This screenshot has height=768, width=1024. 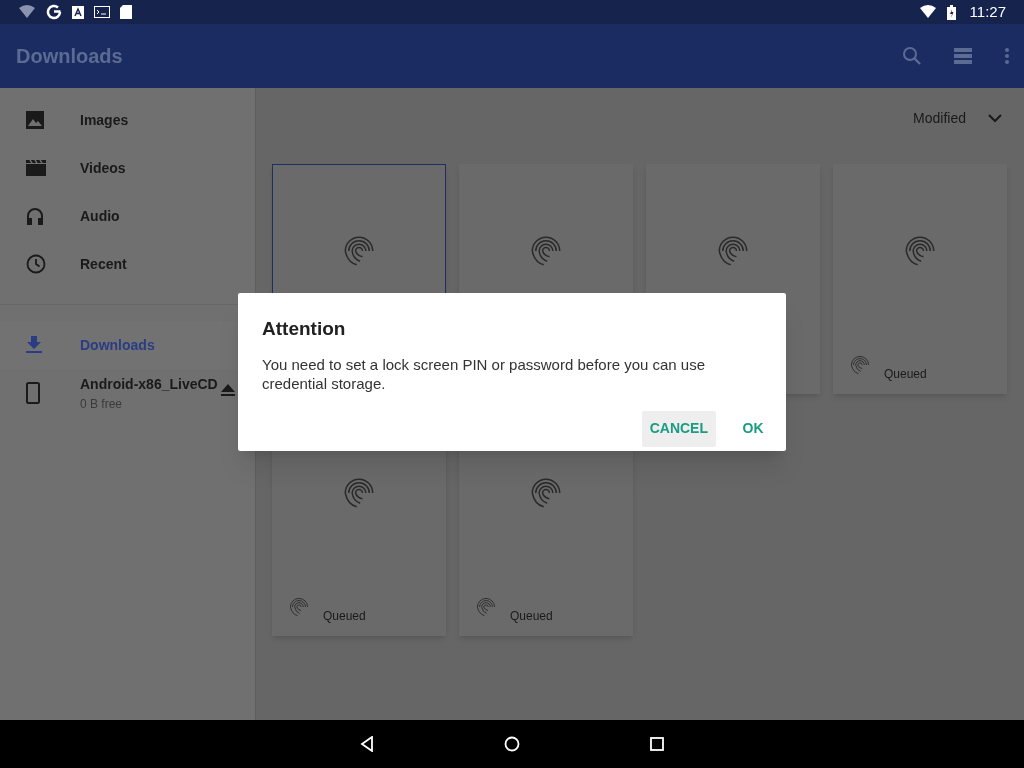 What do you see at coordinates (36, 168) in the screenshot?
I see `film-icon` at bounding box center [36, 168].